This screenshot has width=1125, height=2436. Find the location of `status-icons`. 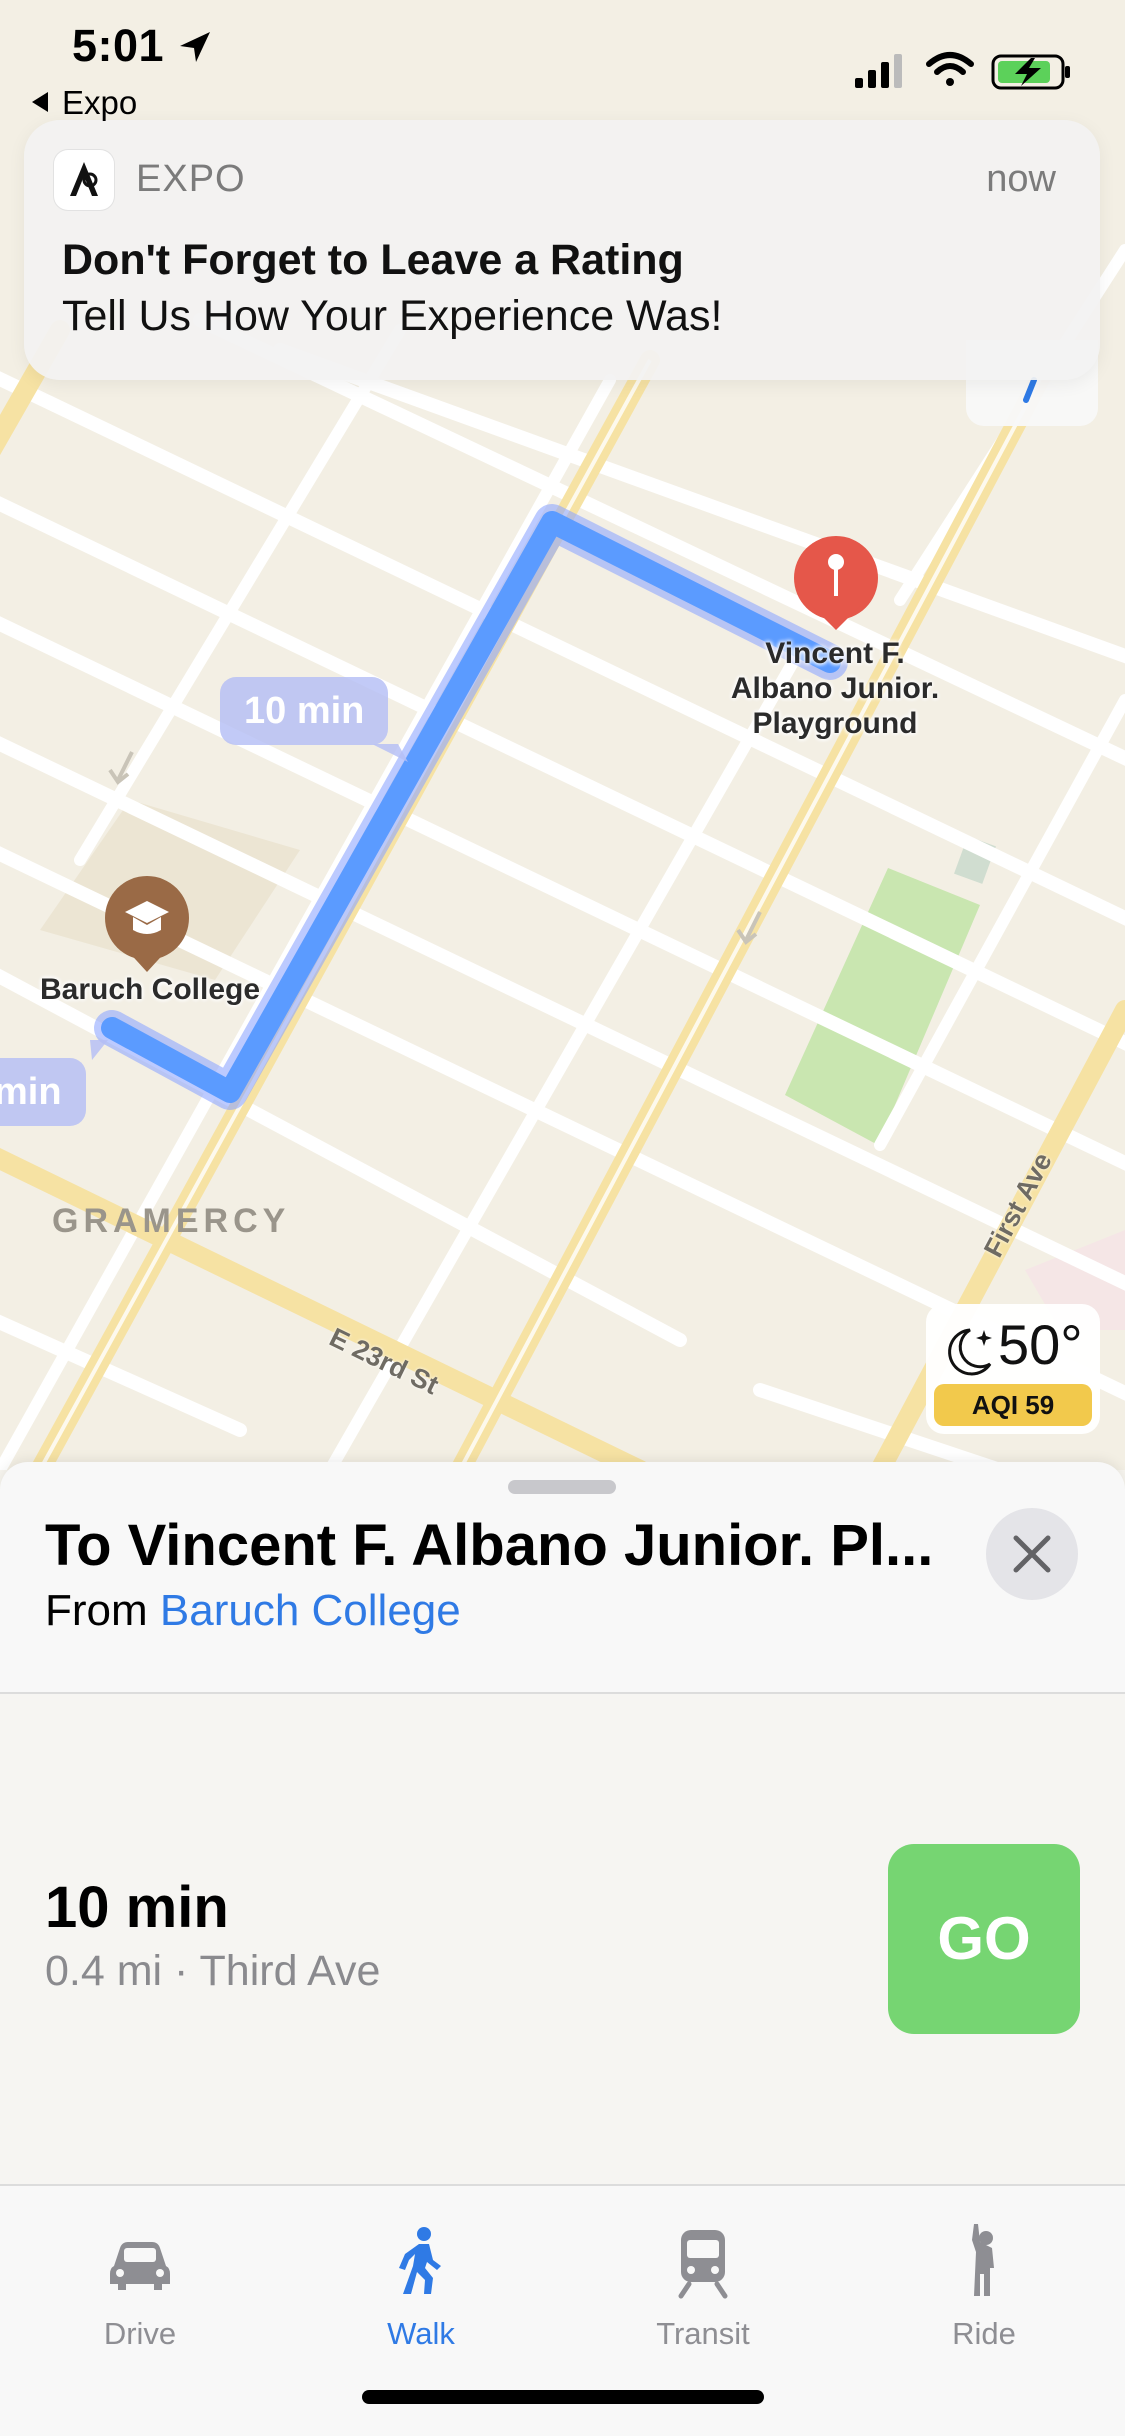

status-icons is located at coordinates (962, 71).